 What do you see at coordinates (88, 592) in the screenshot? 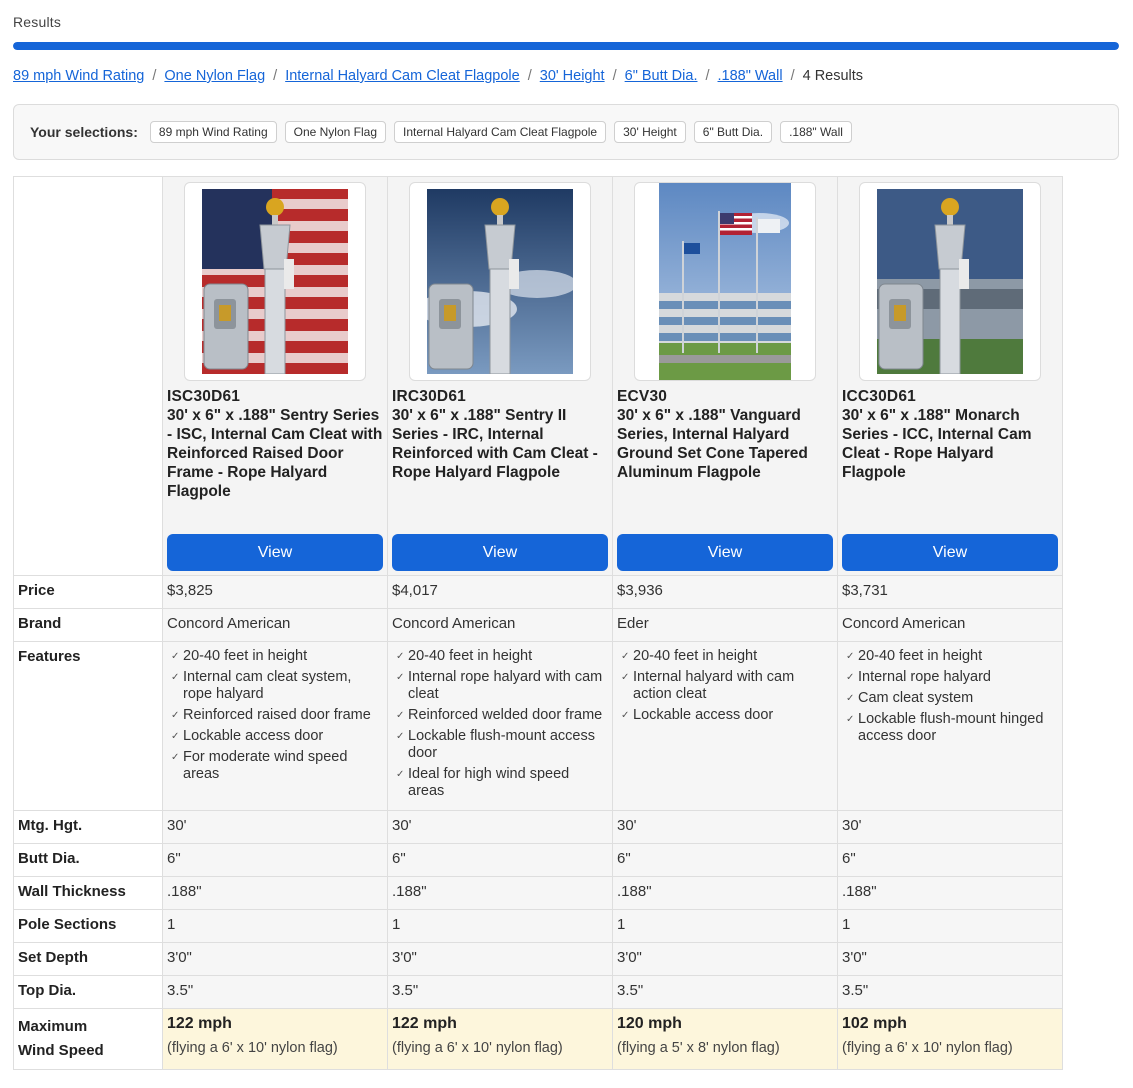
I see `row-label-price: Price` at bounding box center [88, 592].